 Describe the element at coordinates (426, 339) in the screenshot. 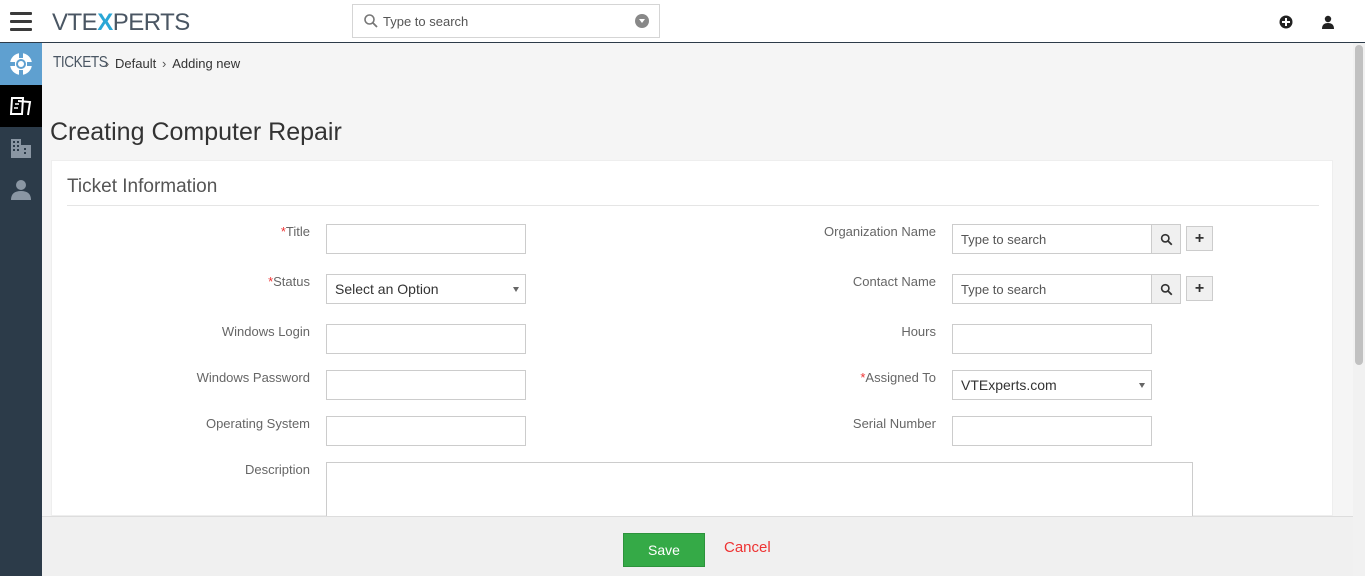

I see `windows-login-input` at that location.